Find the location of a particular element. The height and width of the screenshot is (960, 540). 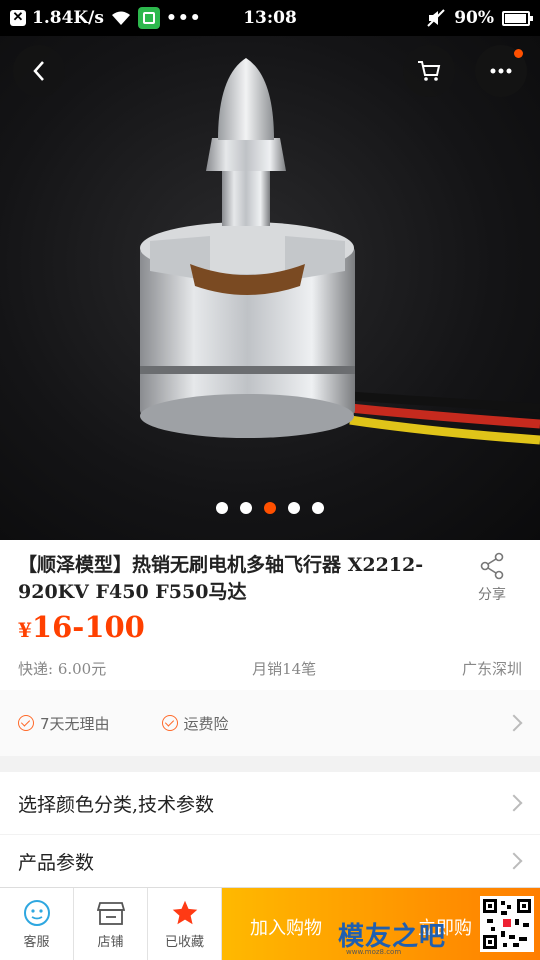

service-label: 7天无理由 is located at coordinates (75, 723).